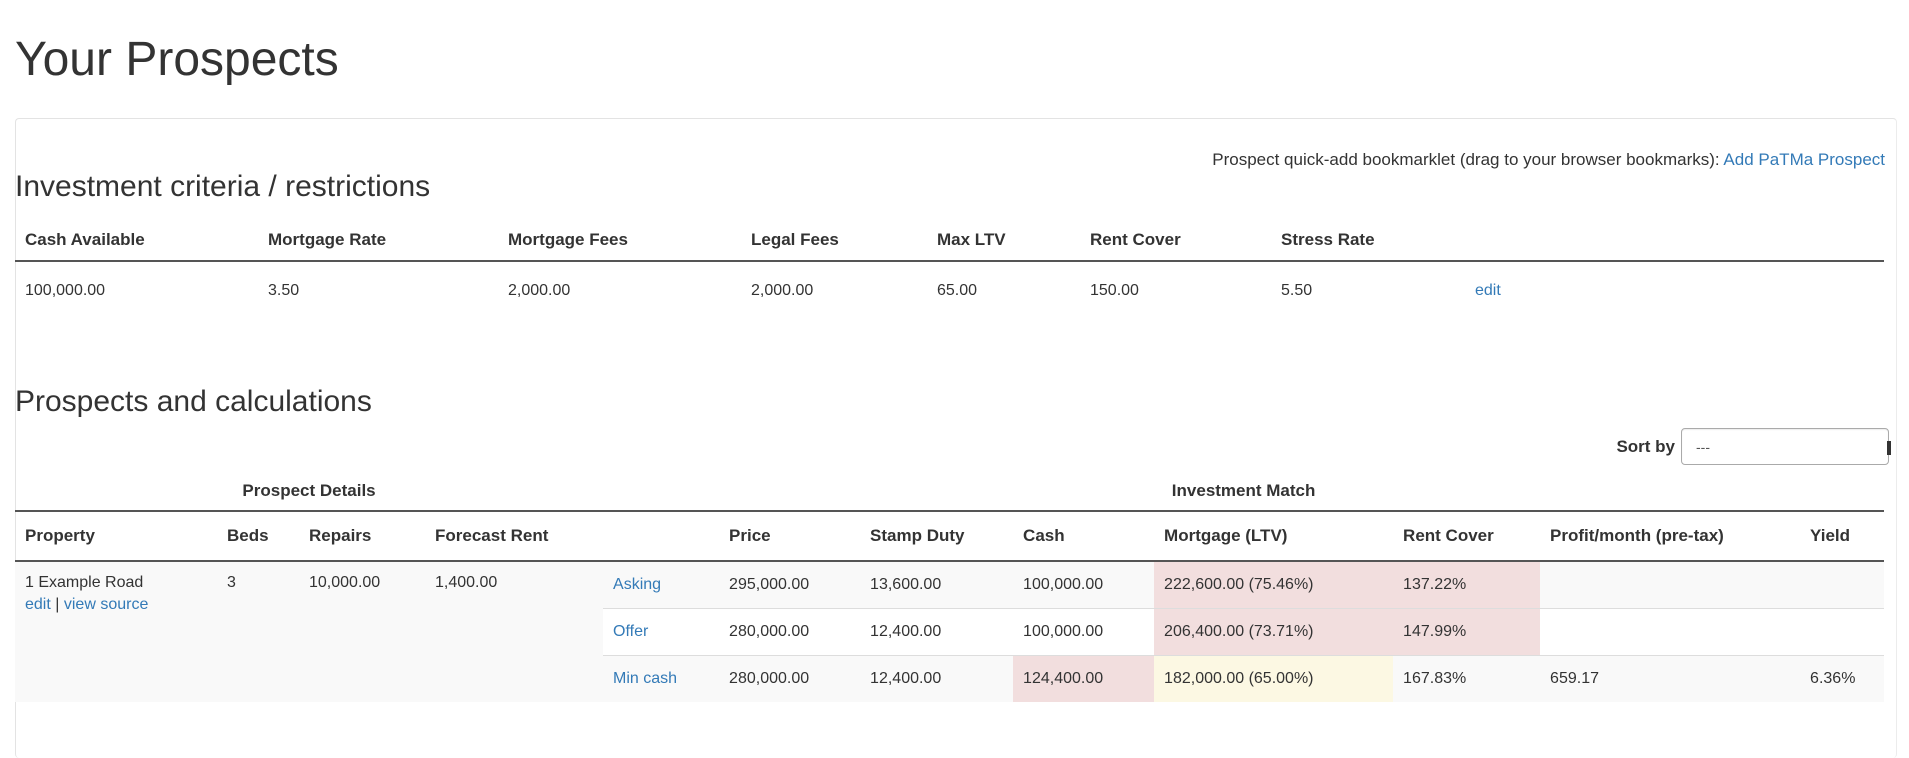 The width and height of the screenshot is (1909, 758). What do you see at coordinates (1467, 632) in the screenshot?
I see `rent-cover-cell: 147.99%` at bounding box center [1467, 632].